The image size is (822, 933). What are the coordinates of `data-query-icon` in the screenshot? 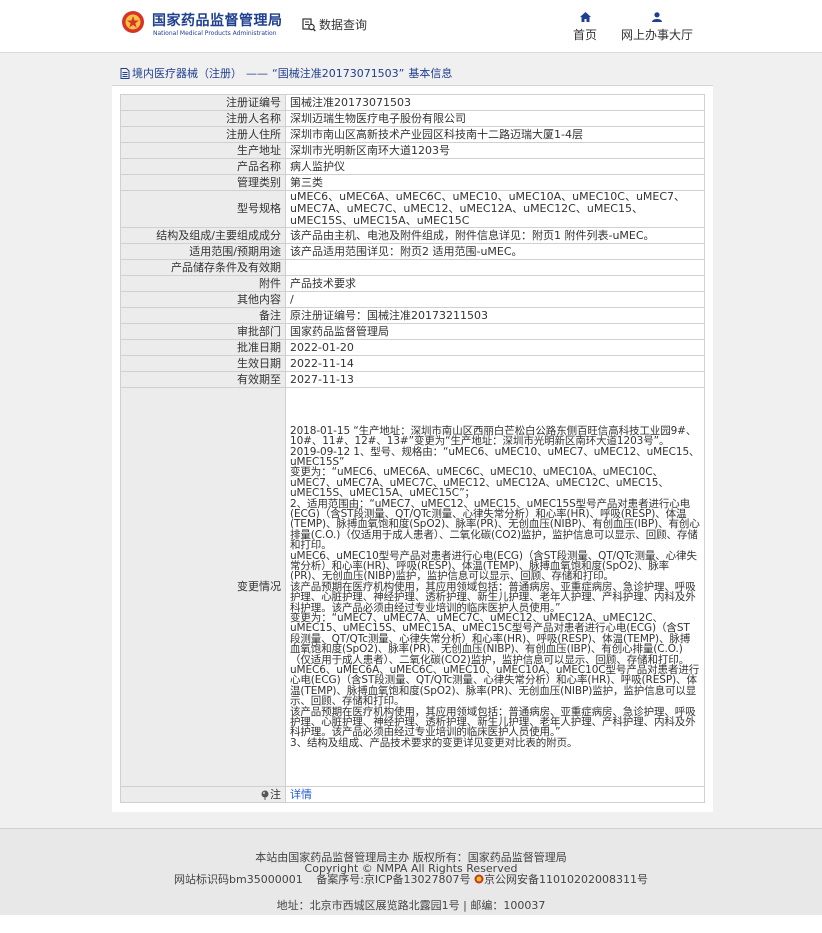 It's located at (309, 24).